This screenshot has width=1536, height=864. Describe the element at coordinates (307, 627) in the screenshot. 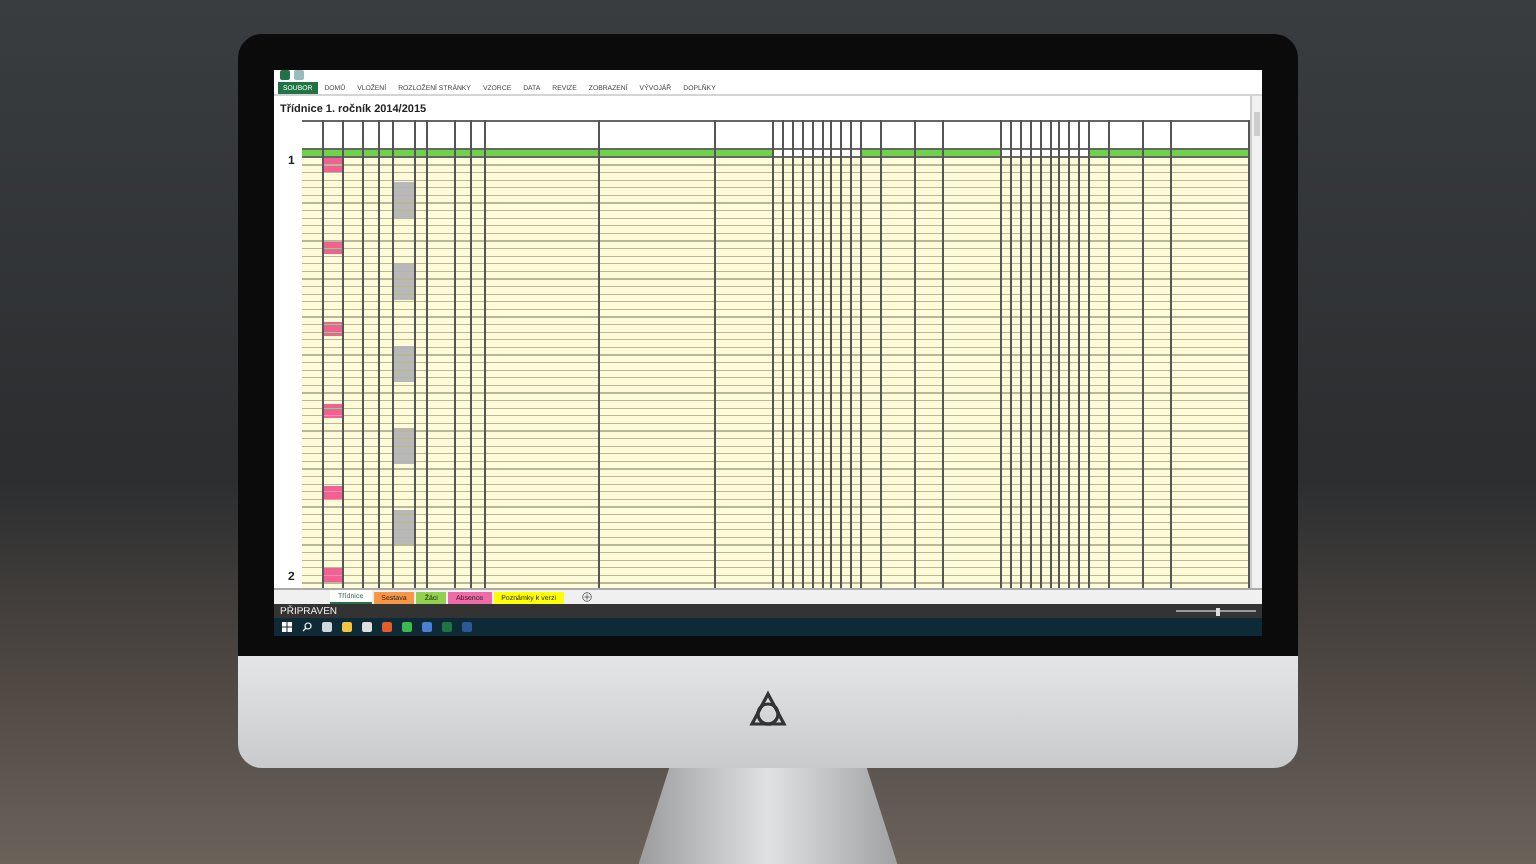

I see `search-icon` at that location.